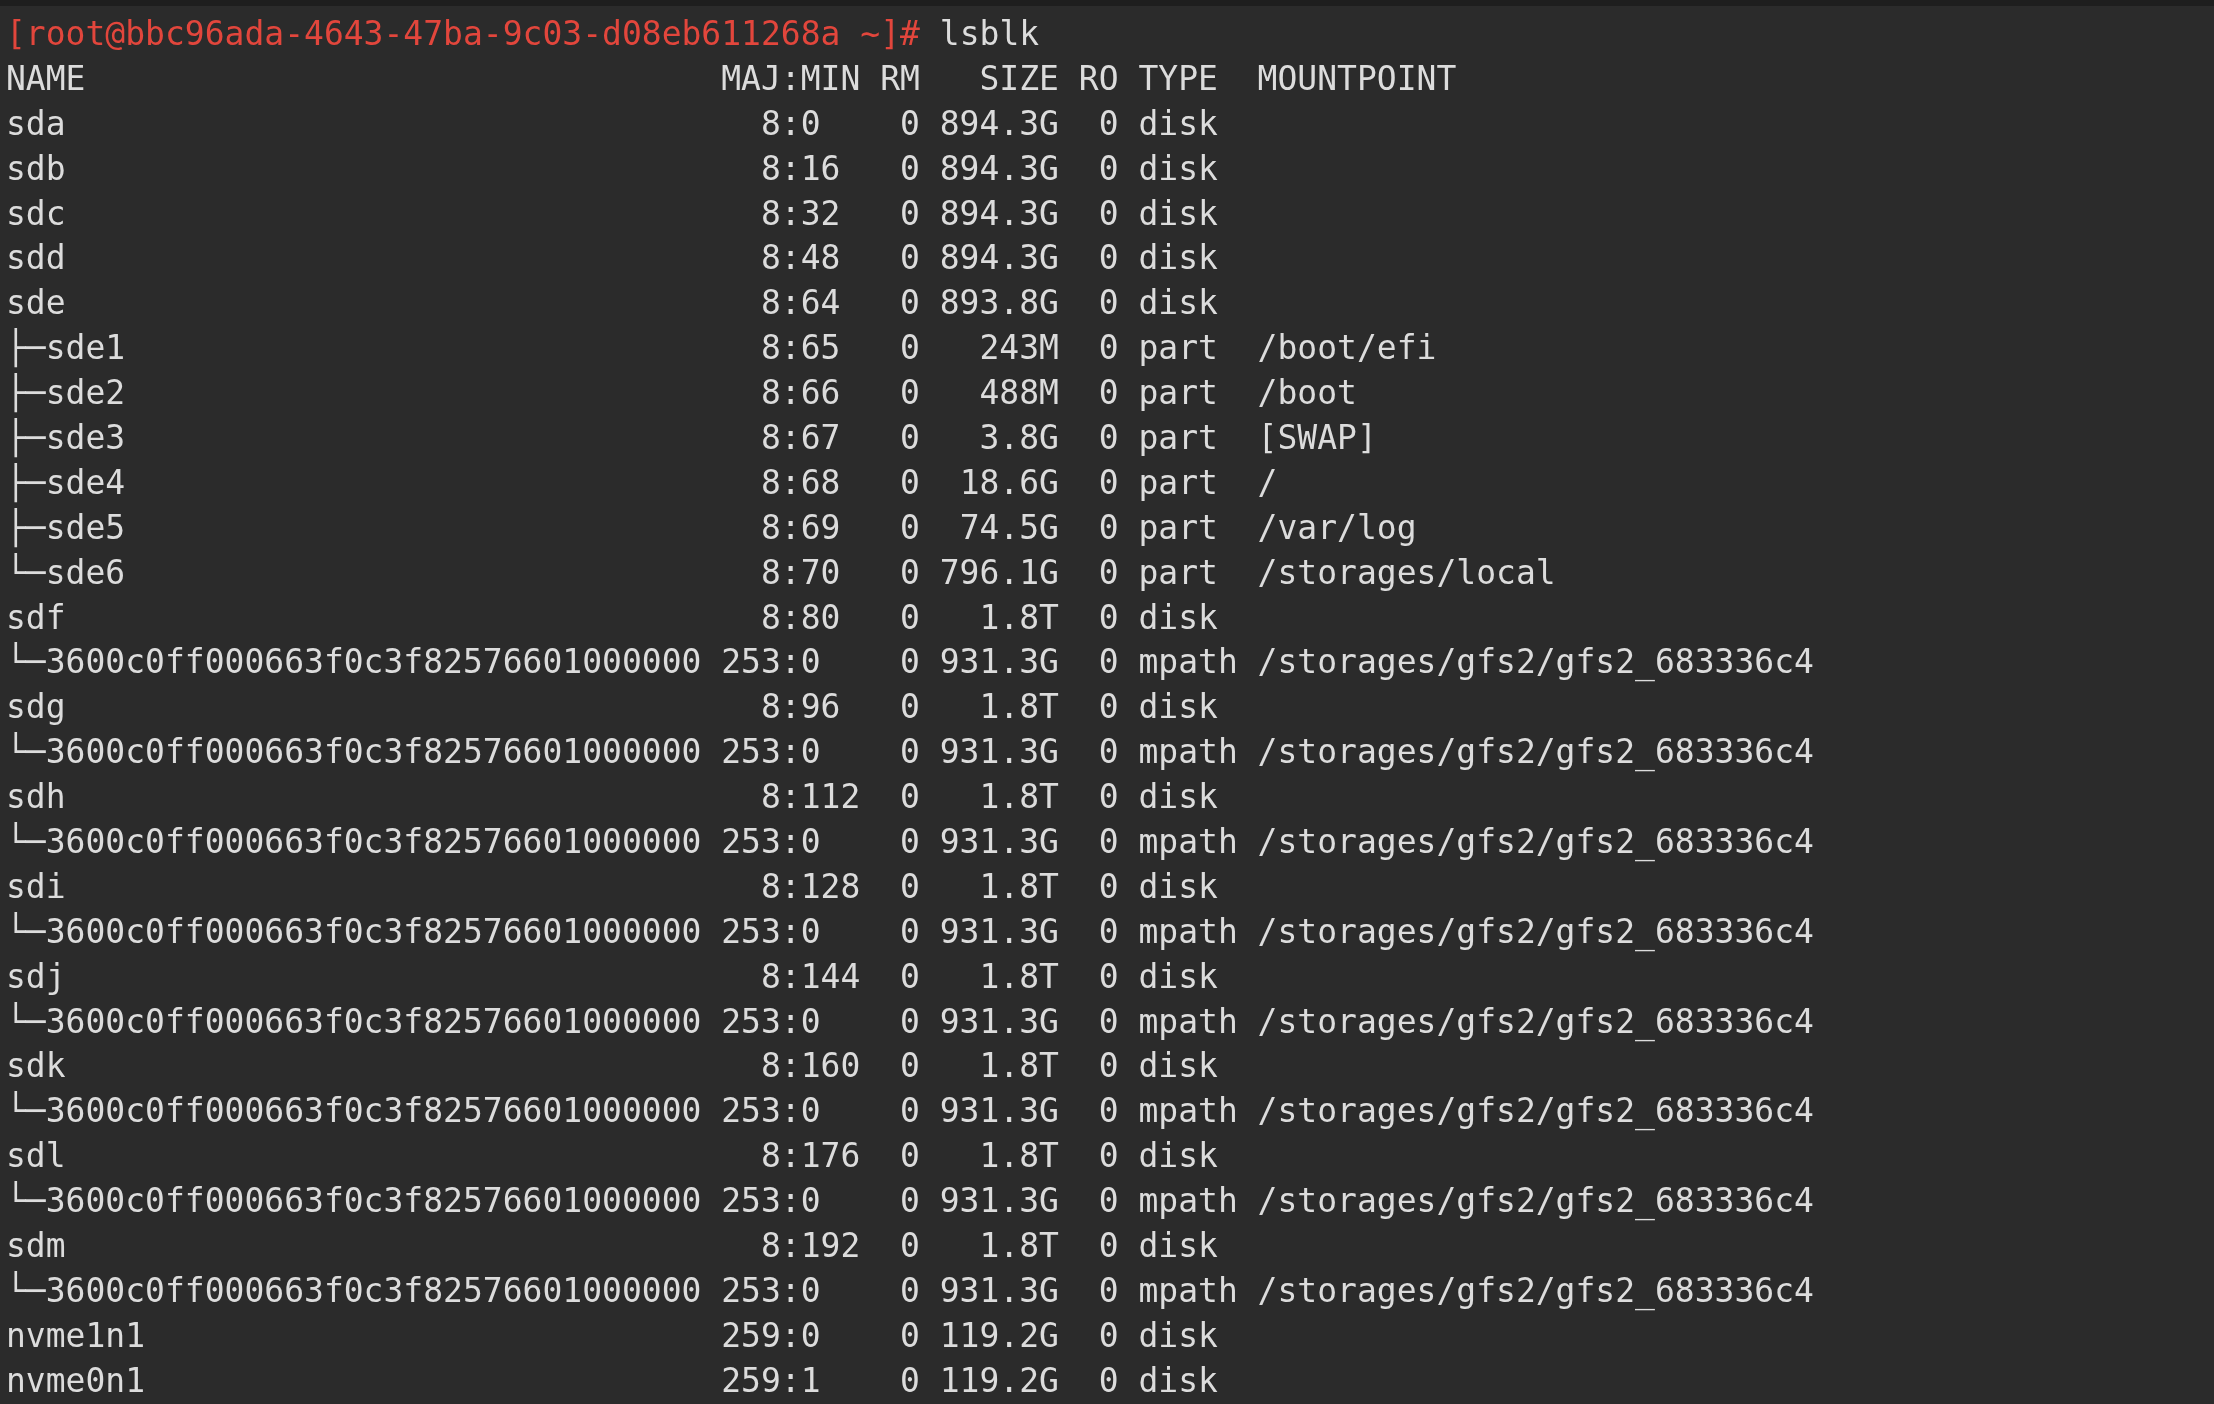  I want to click on device-name: sdg, so click(36, 707).